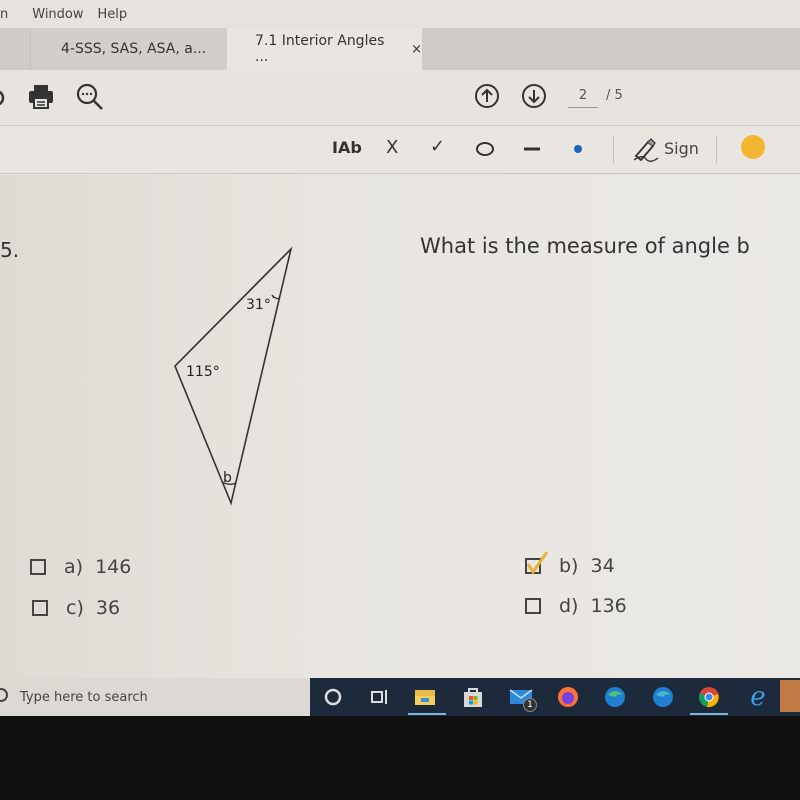 This screenshot has width=800, height=800. I want to click on answer-option-c: c) 36, so click(76, 608).